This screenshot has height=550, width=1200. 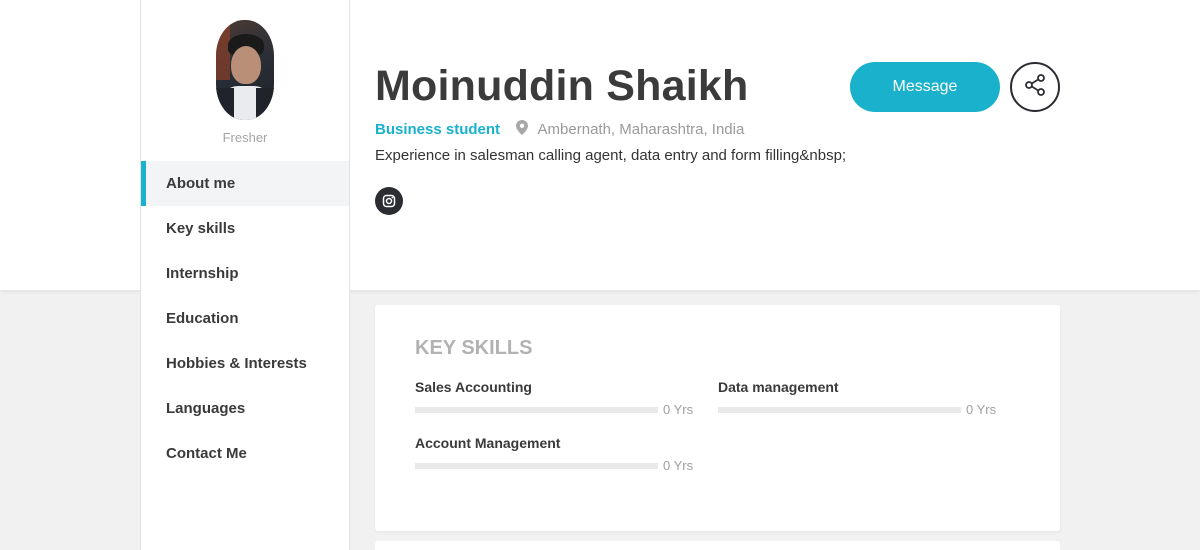 I want to click on sidebar-item-education: Education, so click(x=245, y=318).